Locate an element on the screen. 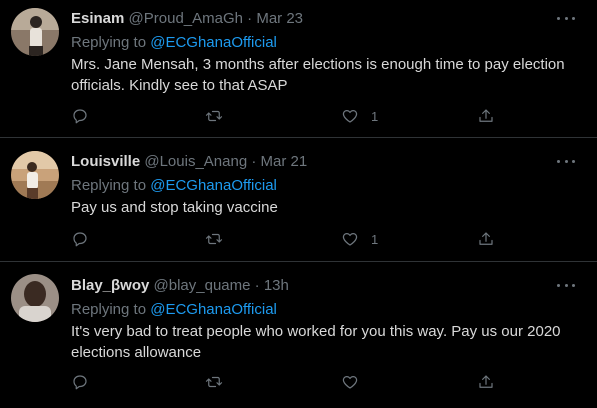 The height and width of the screenshot is (408, 597). tweet-actions is located at coordinates (291, 382).